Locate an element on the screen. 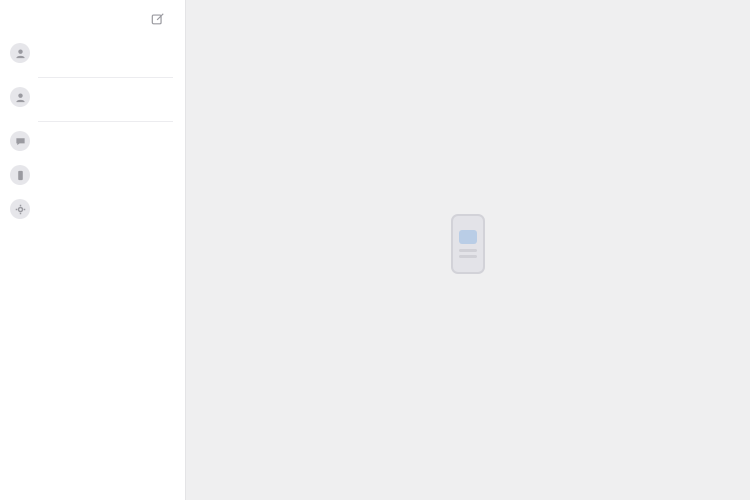  chat-icon is located at coordinates (20, 141).